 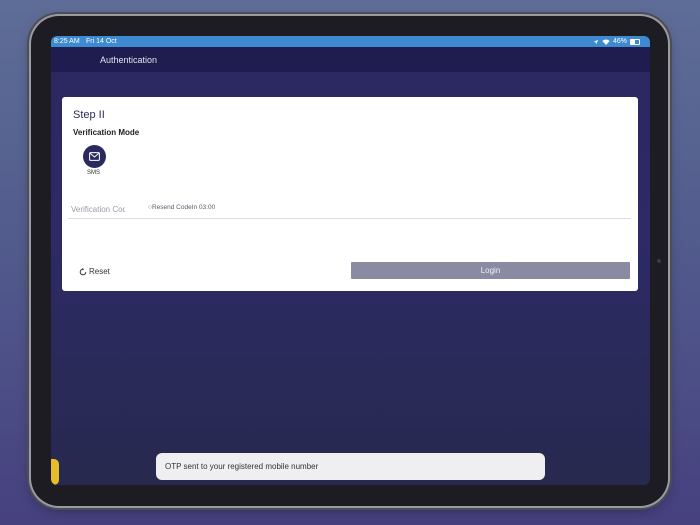 I want to click on status-right-group: 46%, so click(x=616, y=41).